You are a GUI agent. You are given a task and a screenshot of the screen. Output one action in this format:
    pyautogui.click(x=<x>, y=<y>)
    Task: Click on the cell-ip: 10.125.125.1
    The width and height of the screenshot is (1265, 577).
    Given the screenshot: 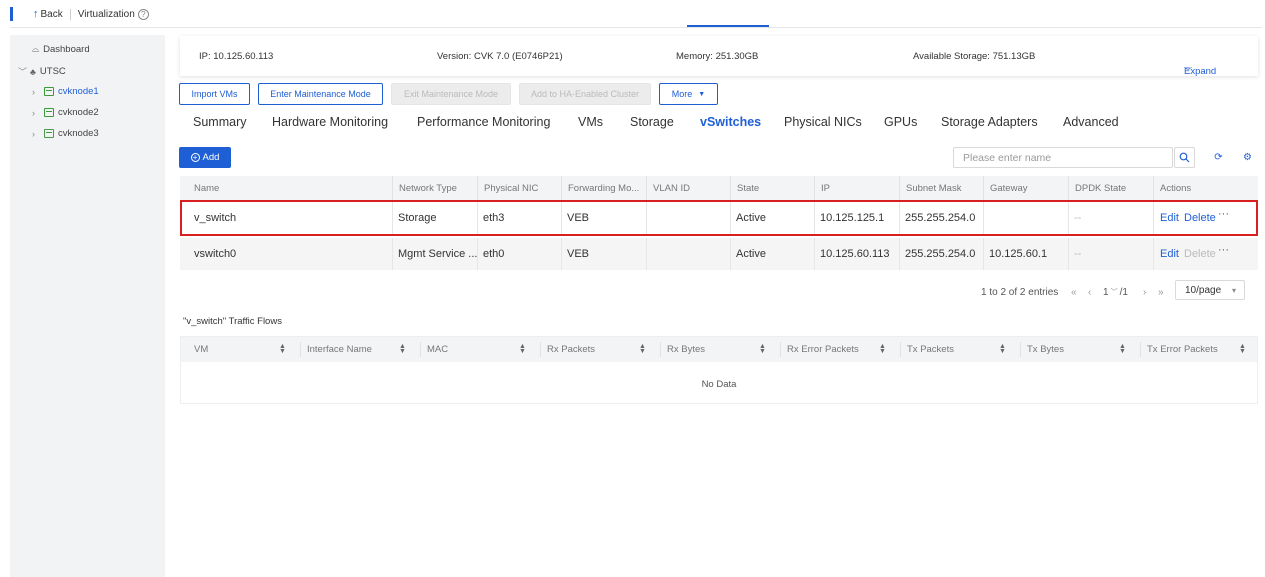 What is the action you would take?
    pyautogui.click(x=852, y=218)
    